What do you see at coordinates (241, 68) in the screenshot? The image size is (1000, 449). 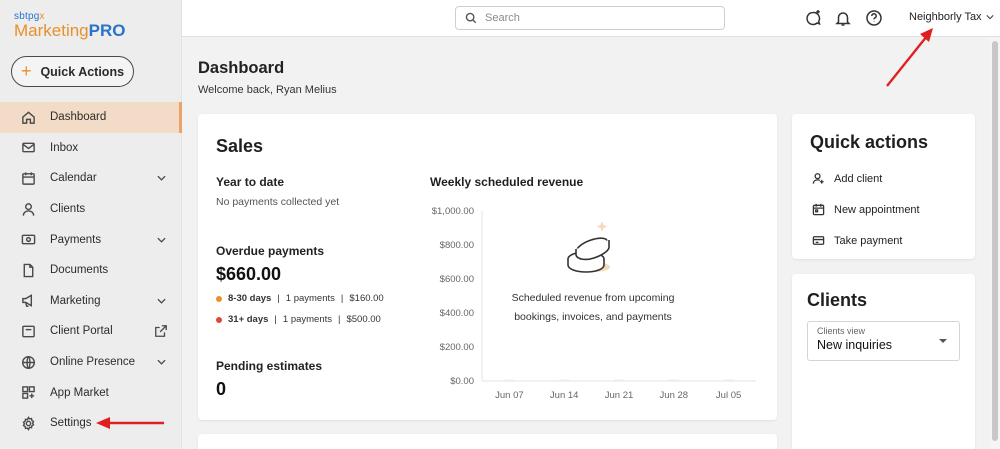 I see `page-title: Dashboard` at bounding box center [241, 68].